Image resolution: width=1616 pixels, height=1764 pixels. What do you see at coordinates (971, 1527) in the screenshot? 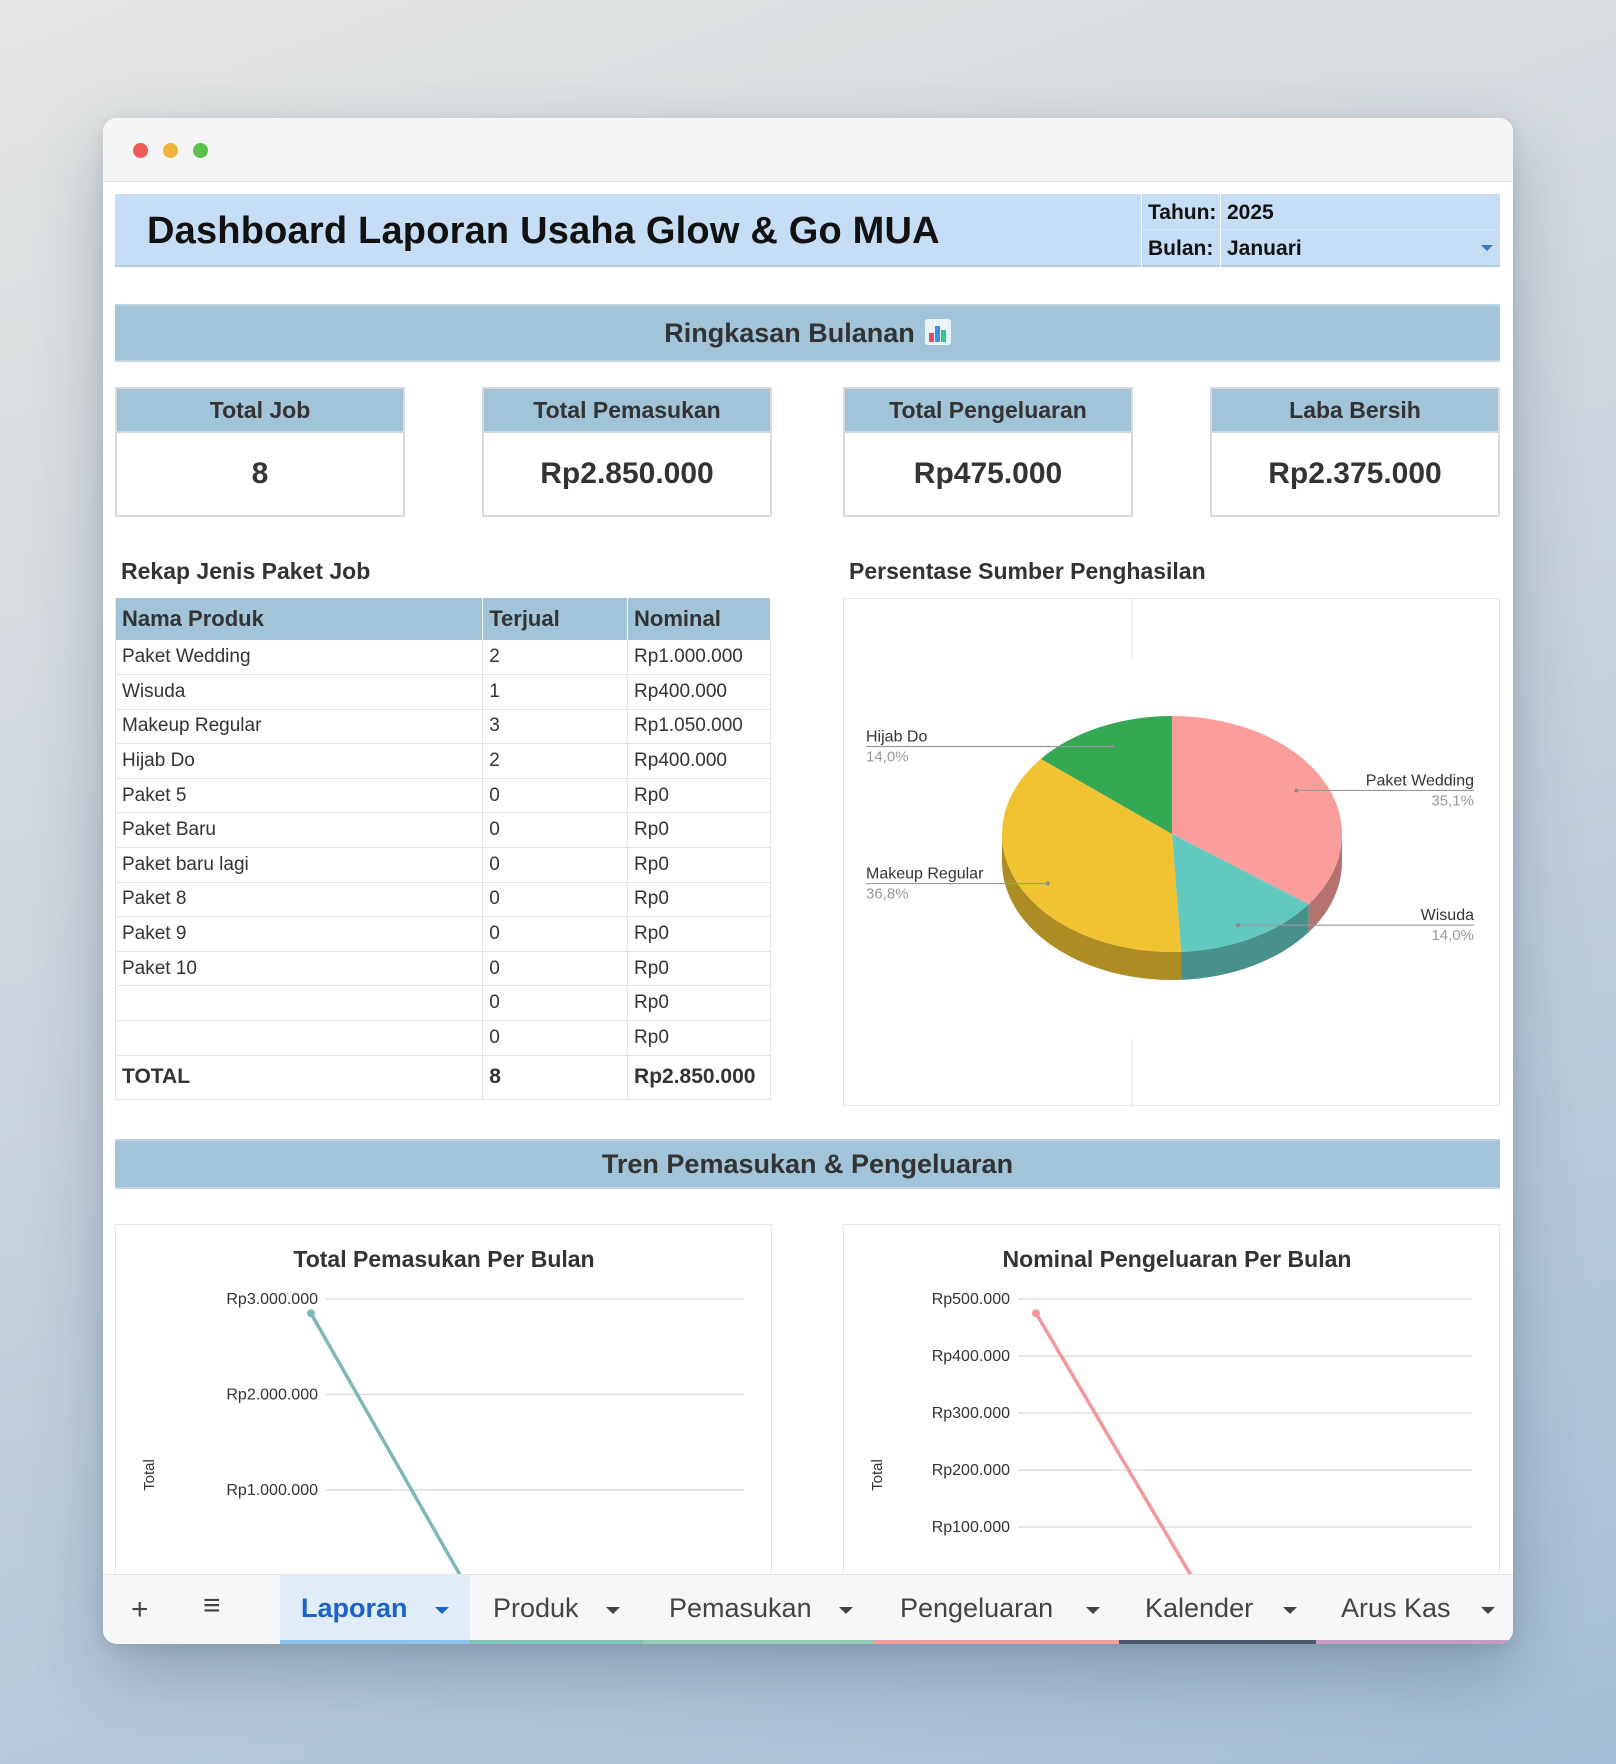
I see `y-tick-label: Rp100.000` at bounding box center [971, 1527].